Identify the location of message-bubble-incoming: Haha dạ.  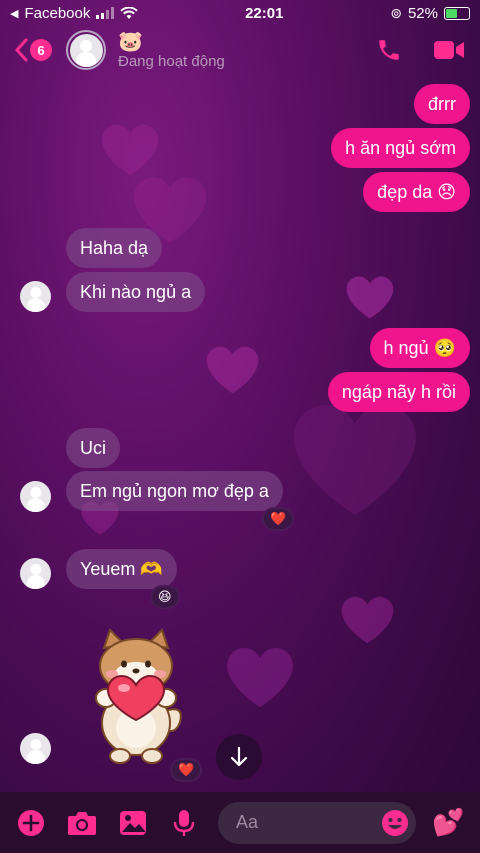
(114, 248).